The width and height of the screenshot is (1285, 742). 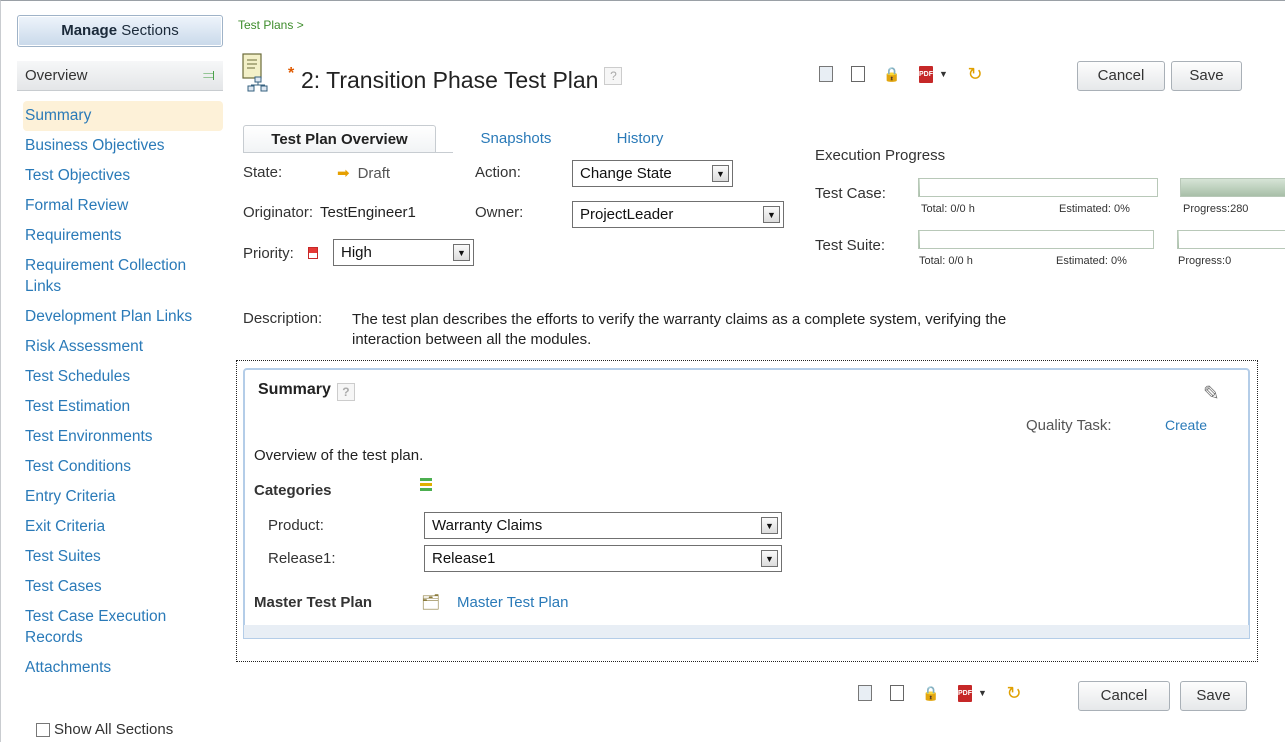 I want to click on show-all-label: Show All Sections, so click(x=114, y=729).